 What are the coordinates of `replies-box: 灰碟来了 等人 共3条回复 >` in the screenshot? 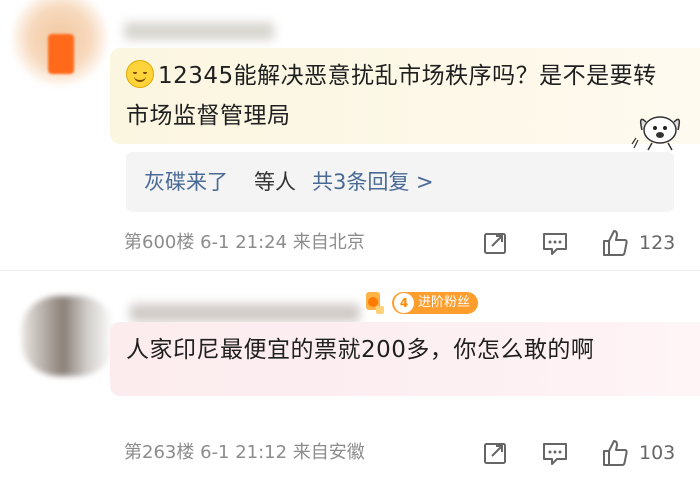 It's located at (400, 182).